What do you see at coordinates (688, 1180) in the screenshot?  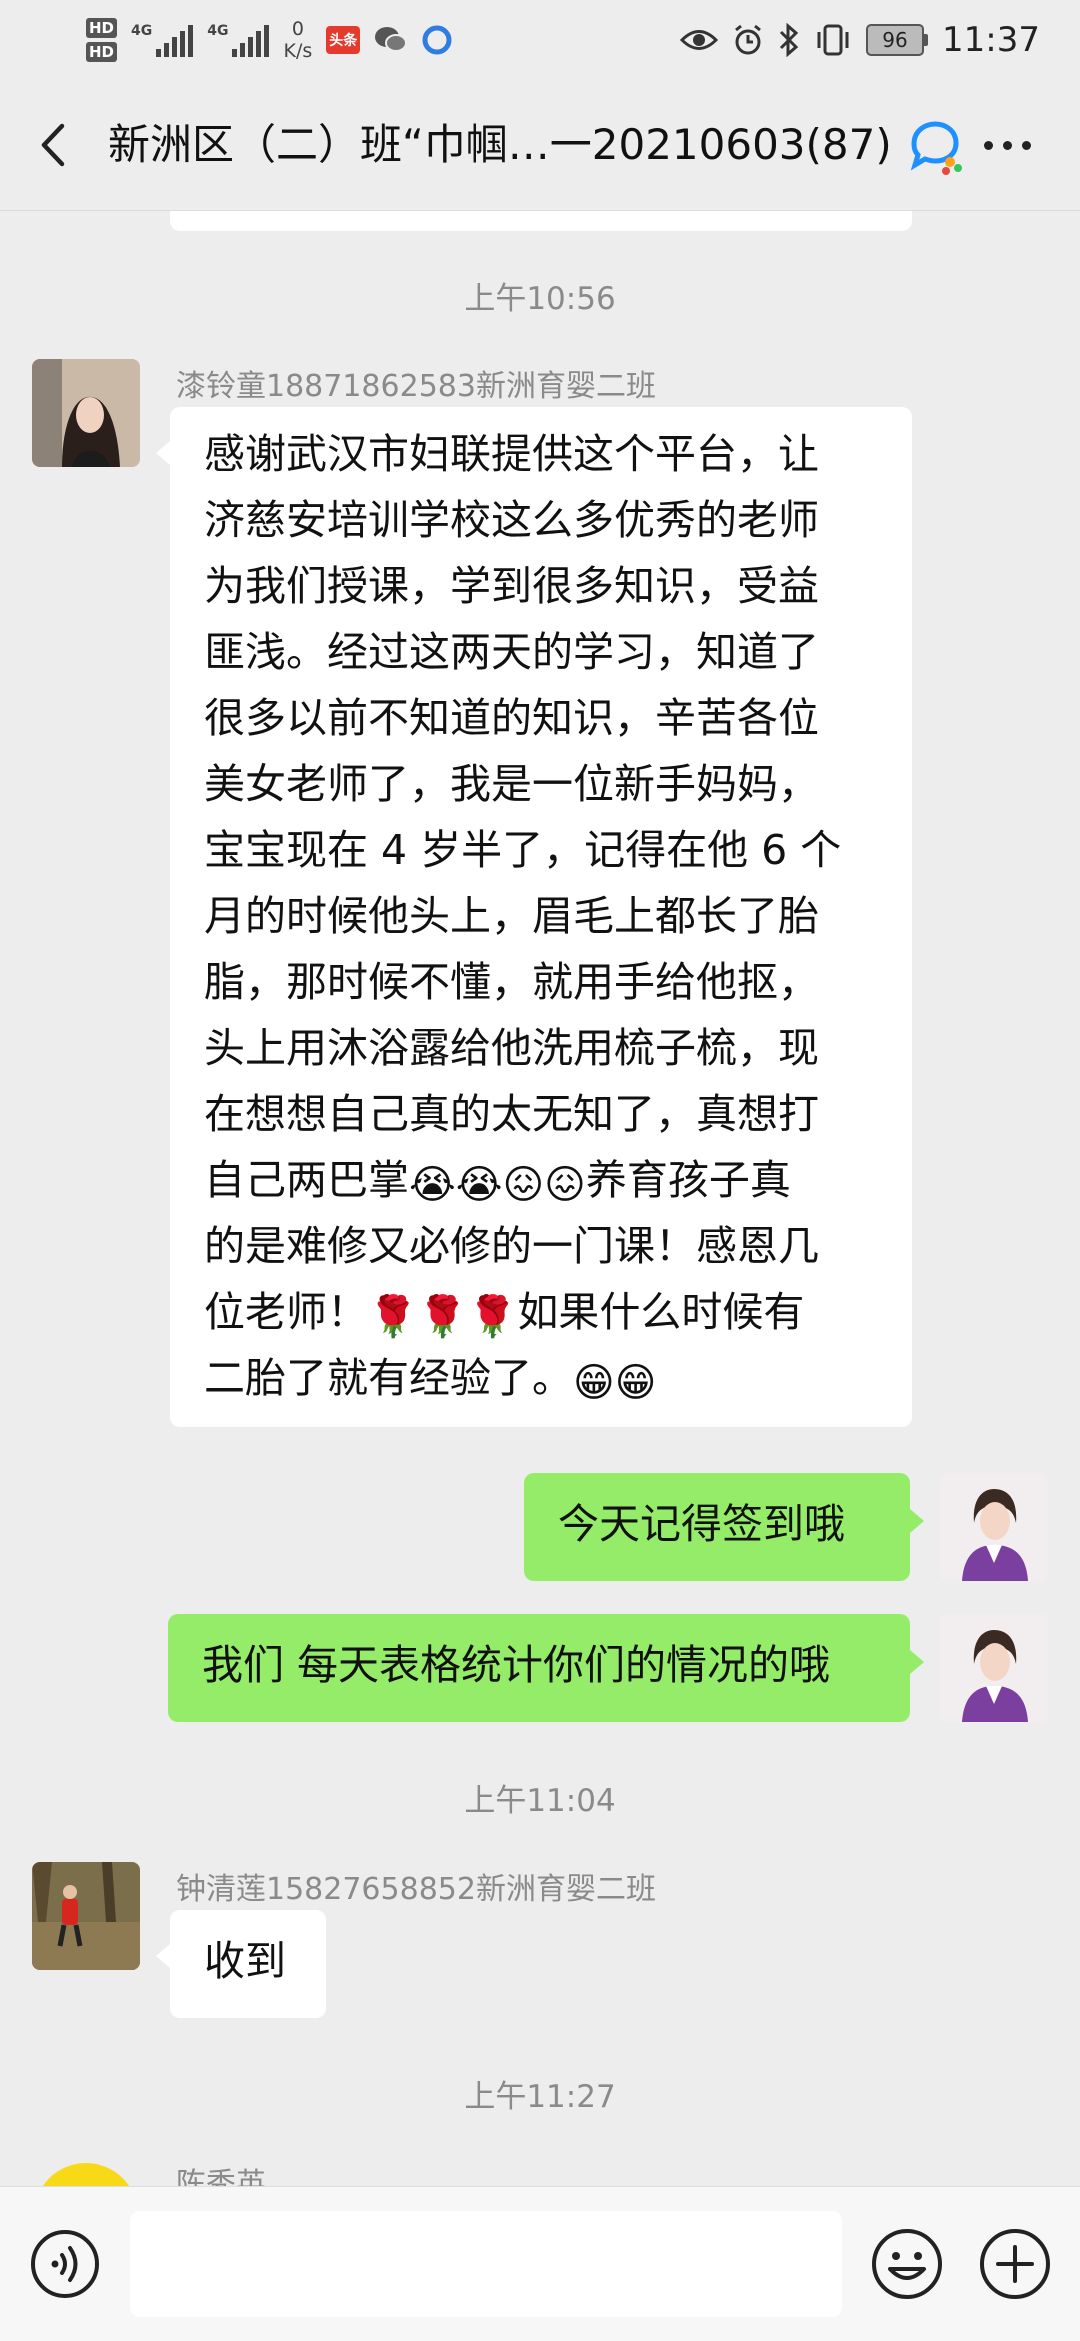 I see `message-text: 养育孩子真` at bounding box center [688, 1180].